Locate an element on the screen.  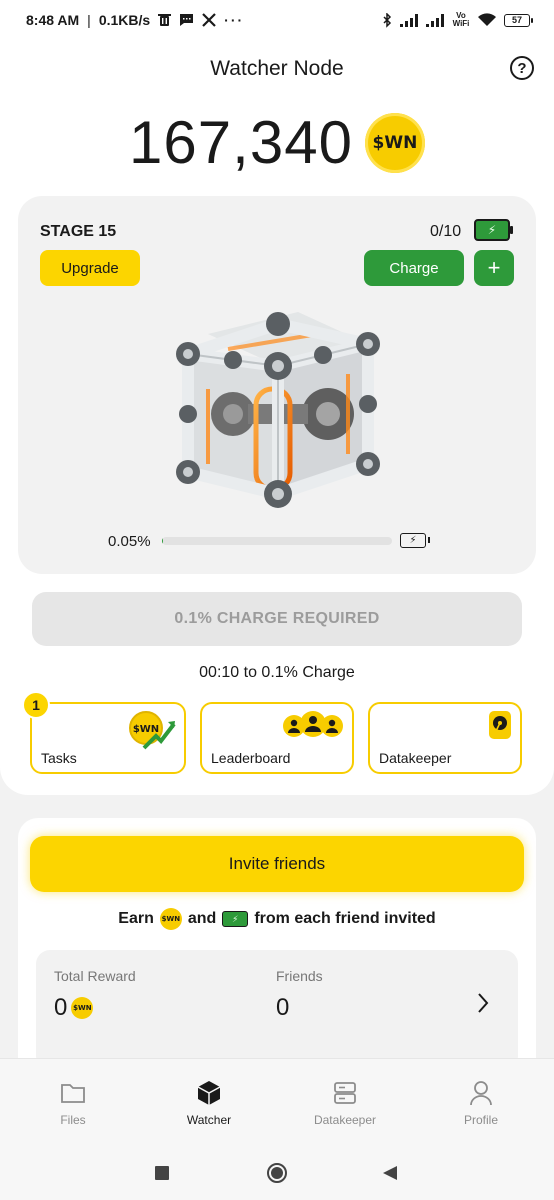
battery-bolt-icon: ⚡ is located at coordinates (415, 540).